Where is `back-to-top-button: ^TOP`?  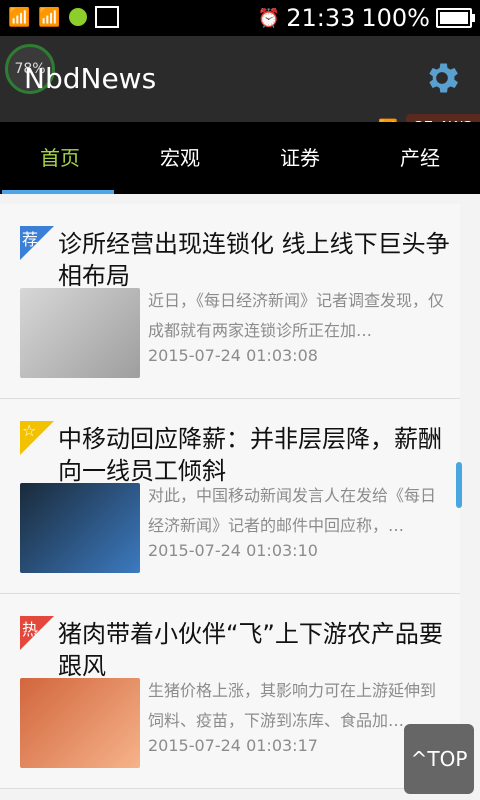
back-to-top-button: ^TOP is located at coordinates (439, 759).